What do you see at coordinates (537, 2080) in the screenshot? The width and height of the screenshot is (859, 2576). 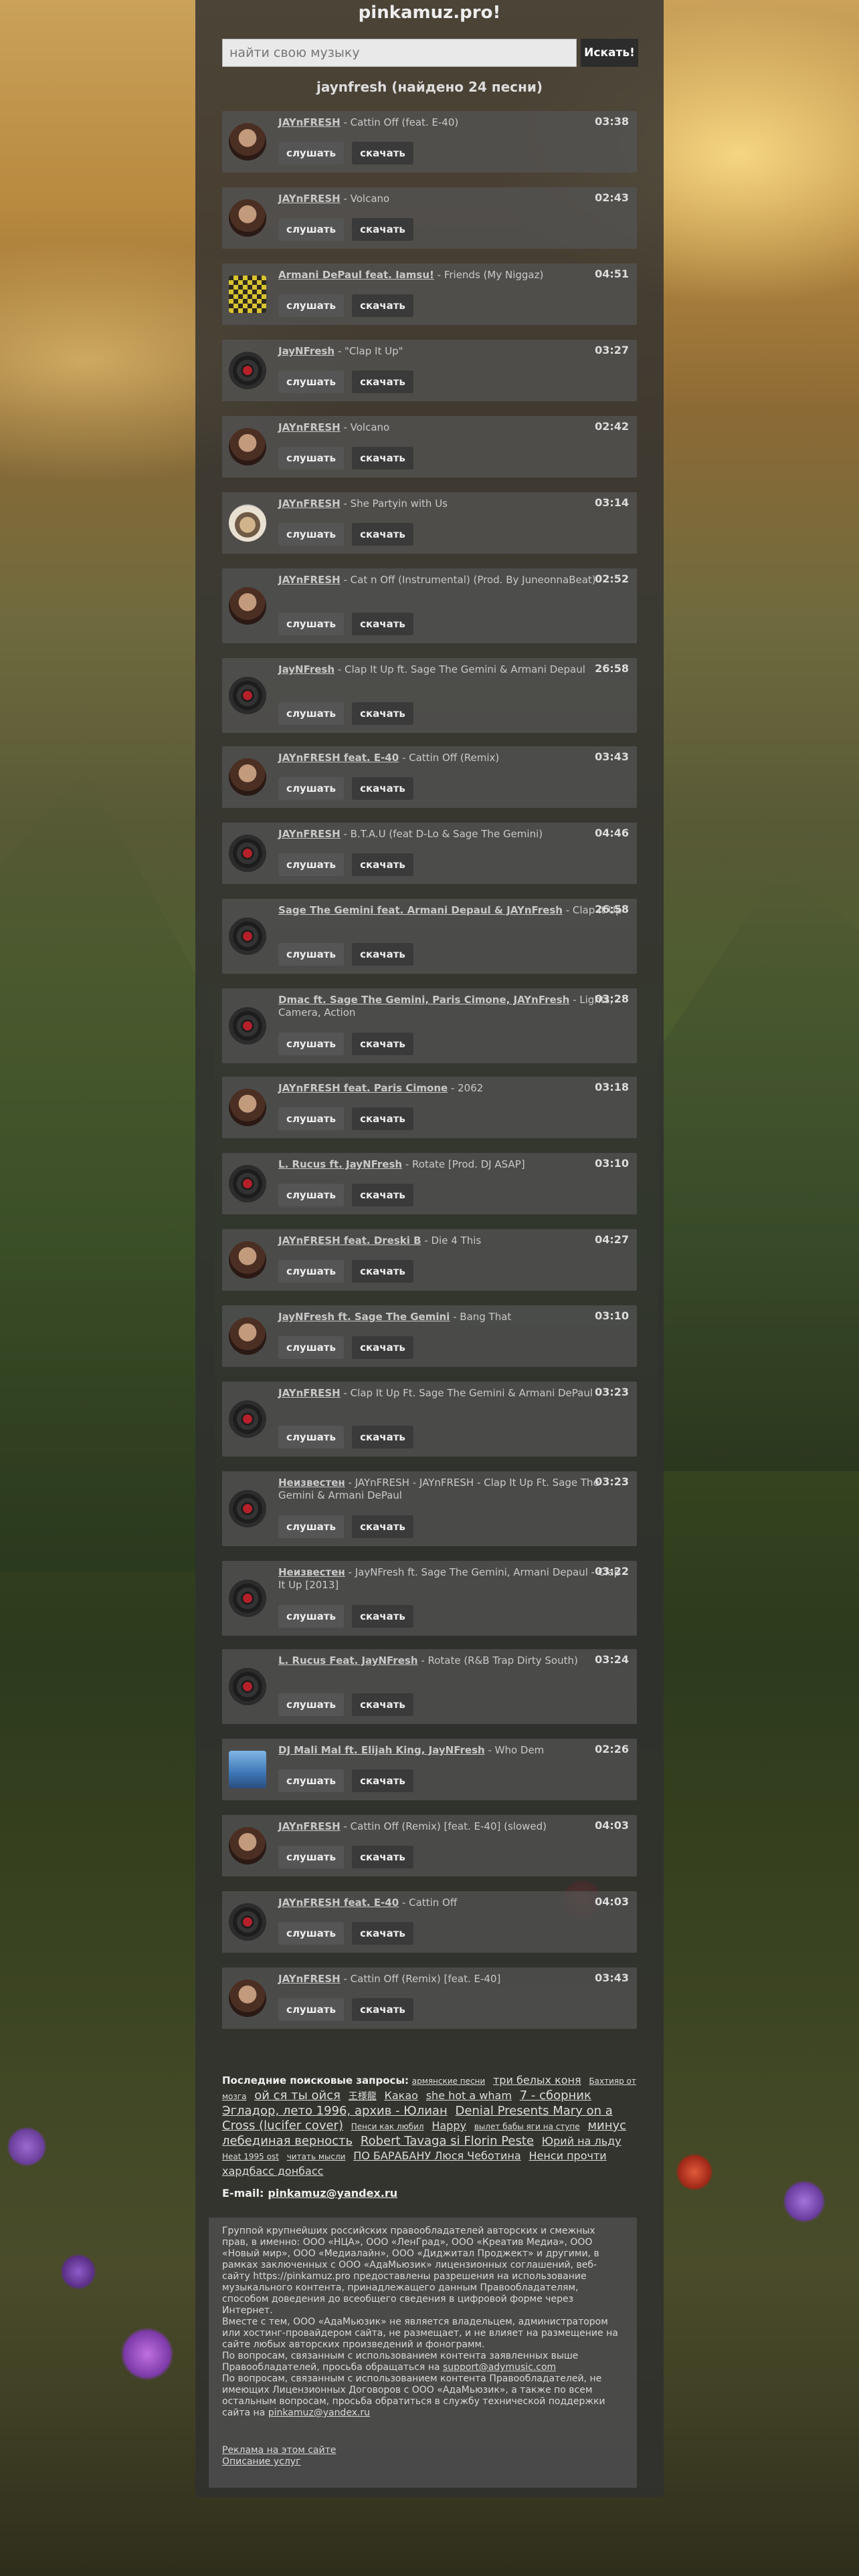 I see `recent-query-link: три белых коня` at bounding box center [537, 2080].